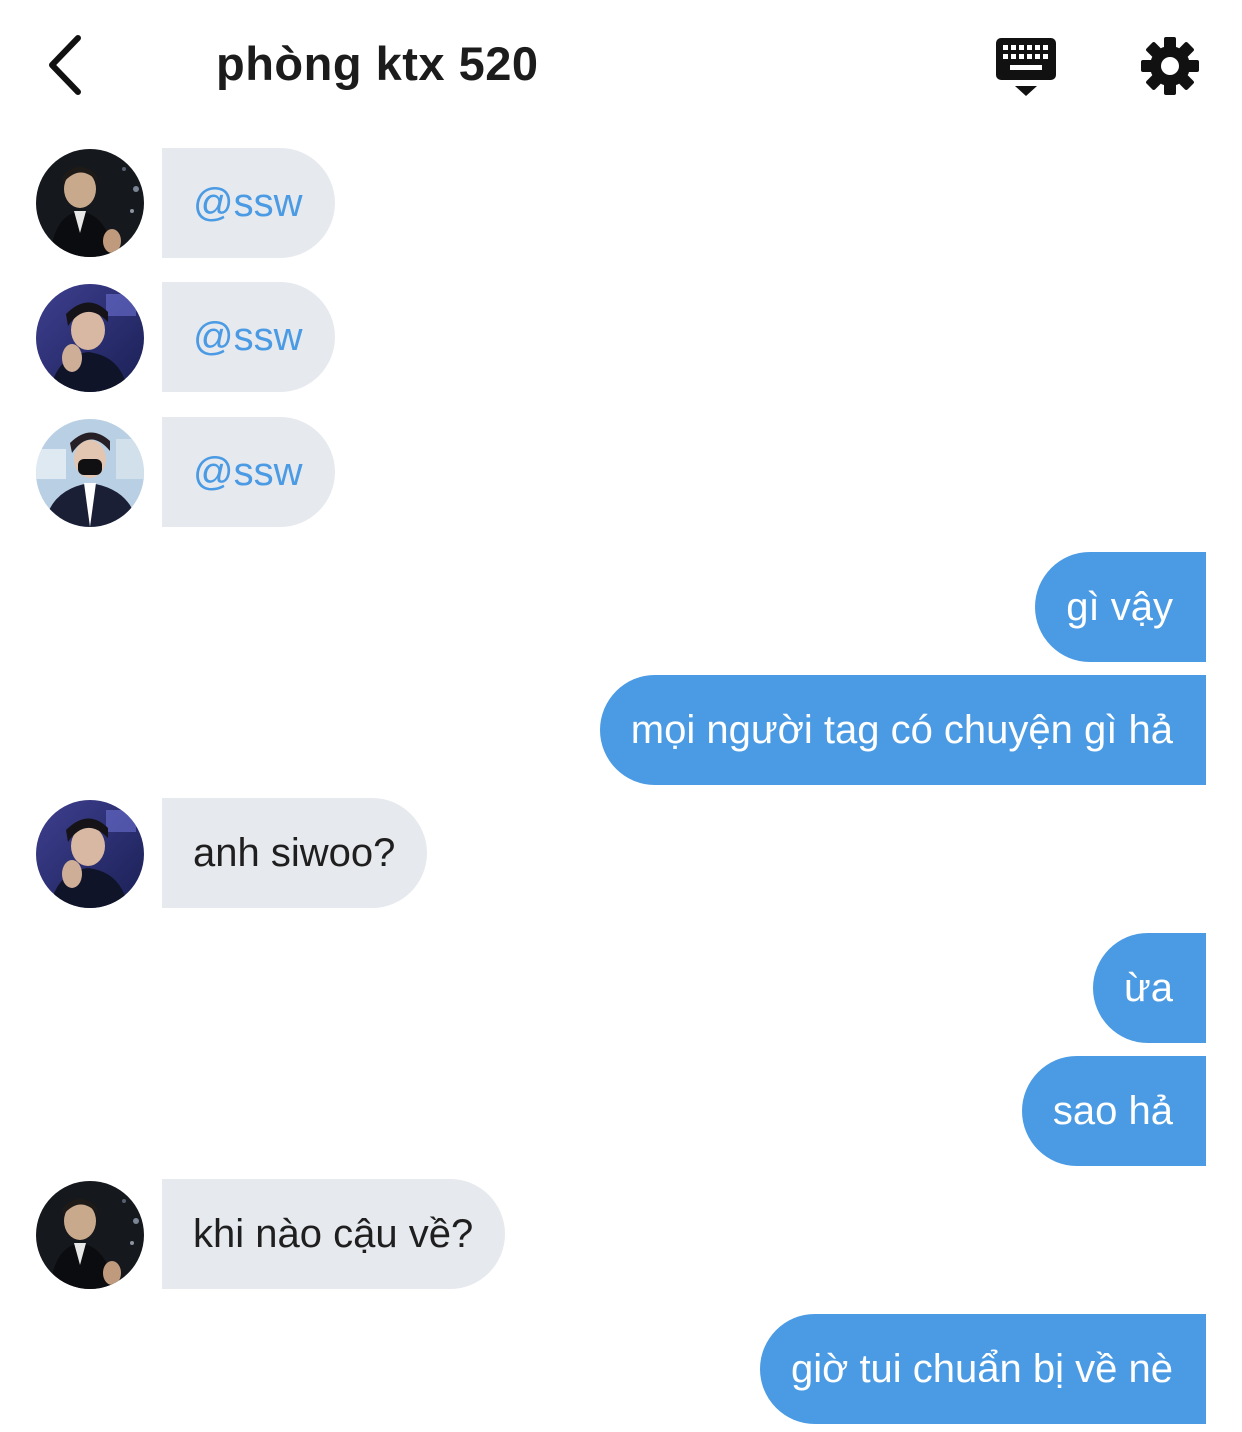  What do you see at coordinates (377, 63) in the screenshot?
I see `chat-title: phòng ktx 520` at bounding box center [377, 63].